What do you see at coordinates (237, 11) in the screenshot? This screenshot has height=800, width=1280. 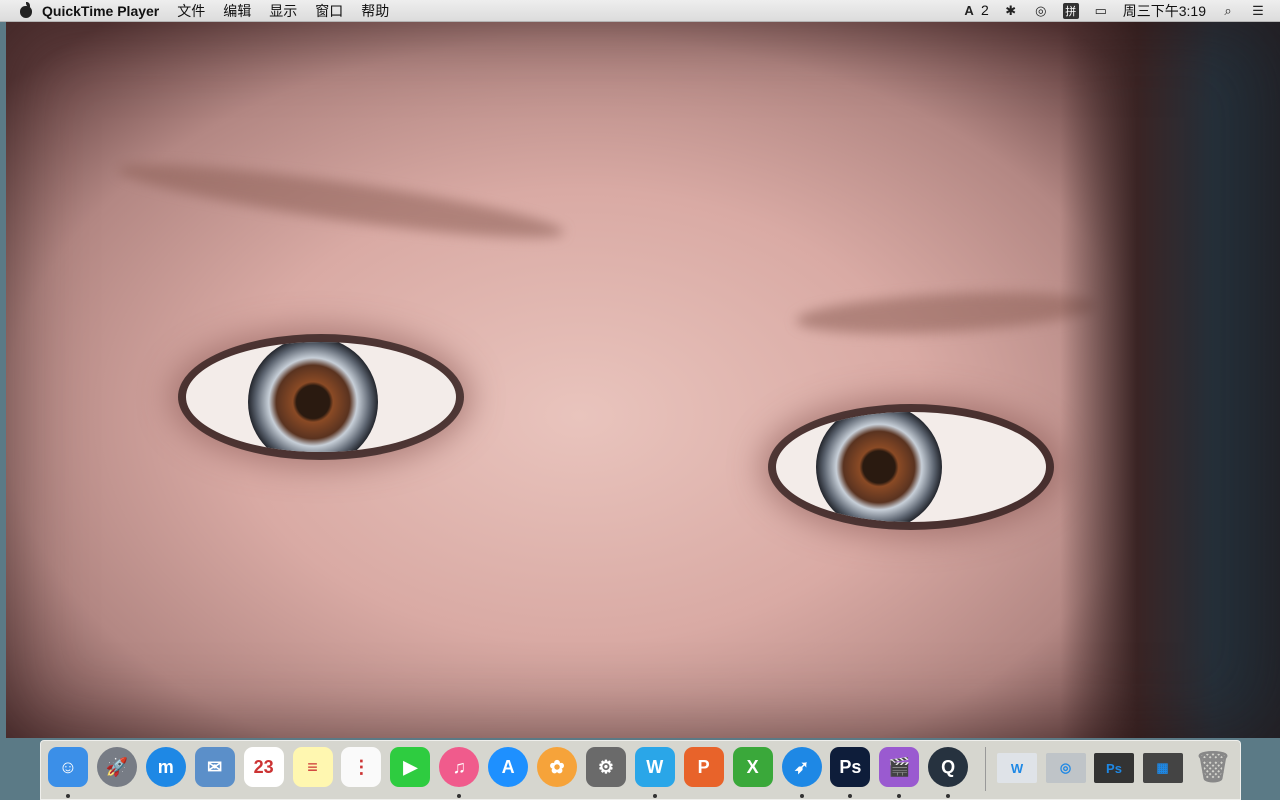 I see `menu-edit: 编辑` at bounding box center [237, 11].